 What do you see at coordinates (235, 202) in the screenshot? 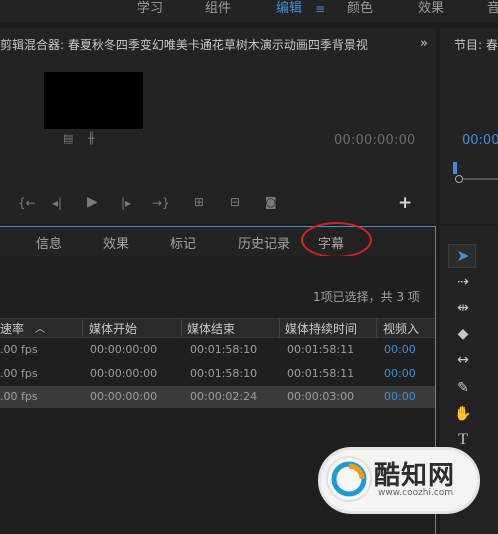
I see `overwrite-icon: ⊟` at bounding box center [235, 202].